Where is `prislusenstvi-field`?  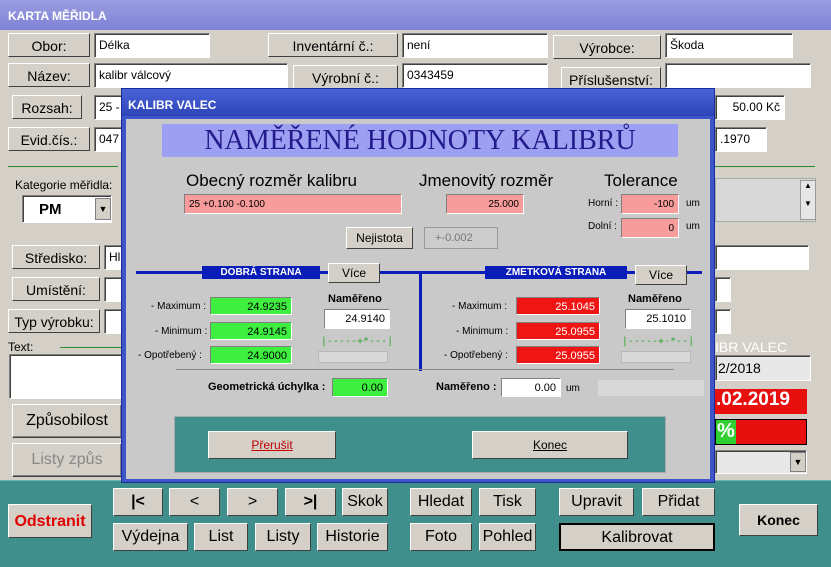 prislusenstvi-field is located at coordinates (738, 75).